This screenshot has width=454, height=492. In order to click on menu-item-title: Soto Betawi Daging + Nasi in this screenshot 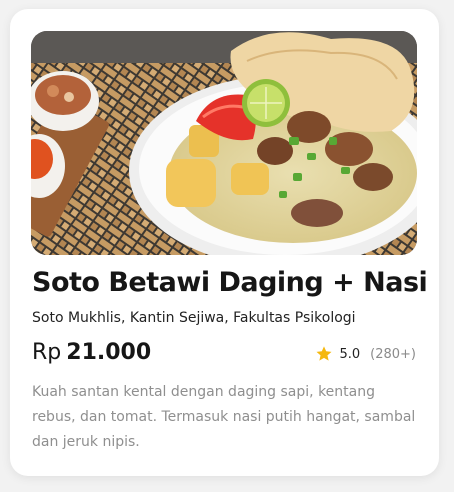, I will do `click(230, 282)`.